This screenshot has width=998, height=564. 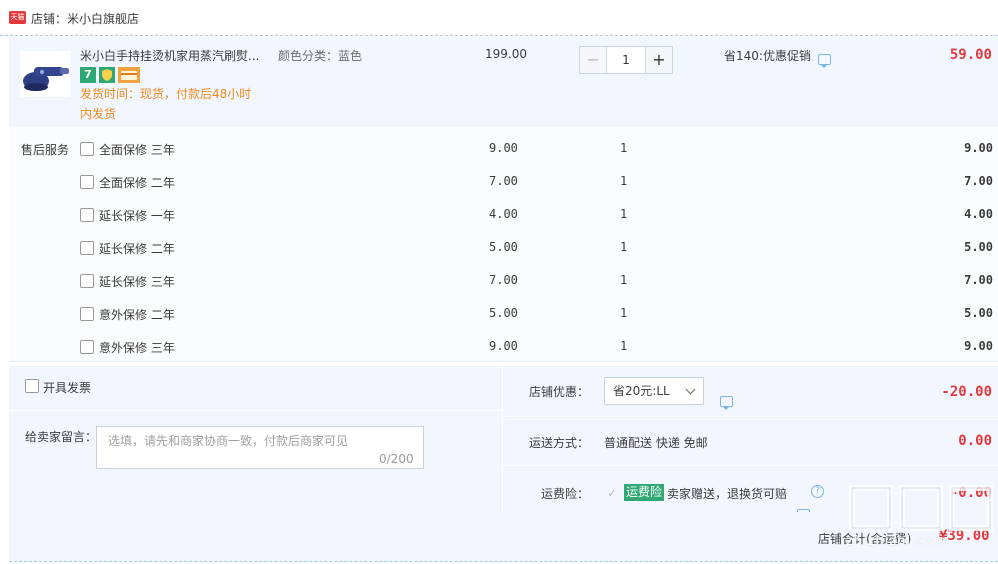 What do you see at coordinates (172, 104) in the screenshot?
I see `ship-time: 发货时间：现货，付款后48小时 内发货` at bounding box center [172, 104].